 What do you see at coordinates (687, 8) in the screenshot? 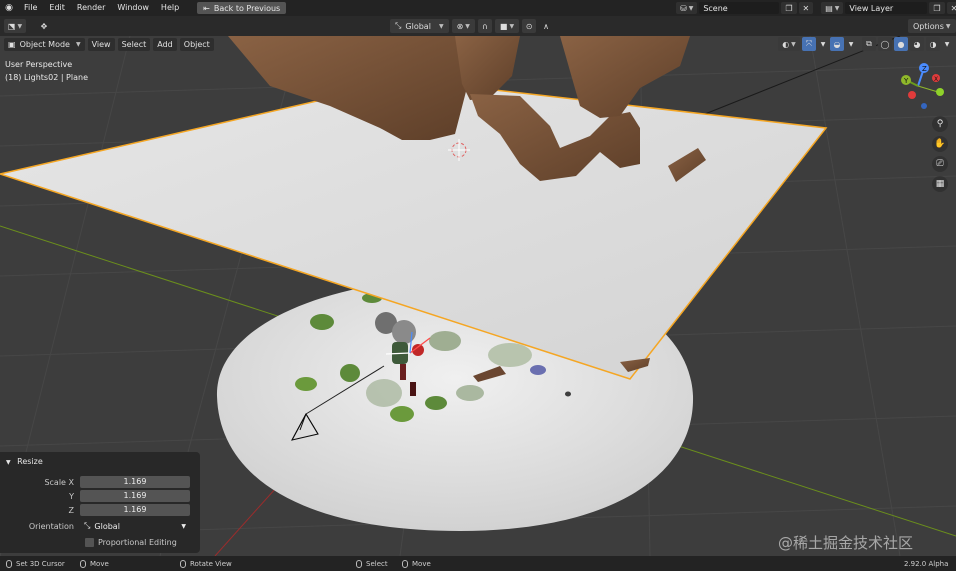
I see `scene-browse-button: ⛁ ▼` at bounding box center [687, 8].